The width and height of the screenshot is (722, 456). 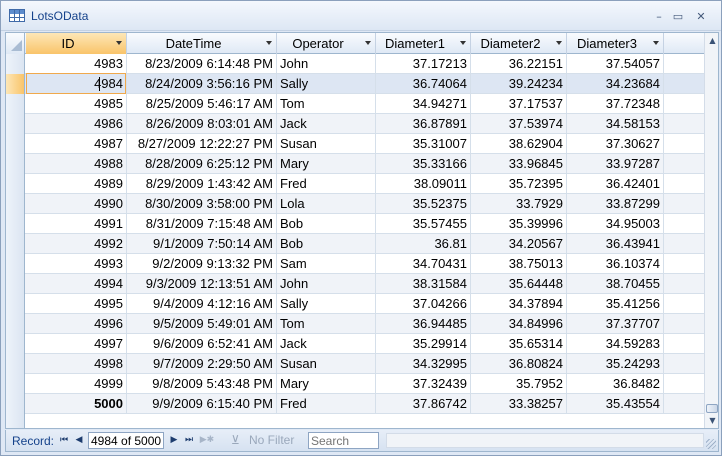 What do you see at coordinates (202, 284) in the screenshot?
I see `cell-datetime: 9/3/2009 12:13:51 AM` at bounding box center [202, 284].